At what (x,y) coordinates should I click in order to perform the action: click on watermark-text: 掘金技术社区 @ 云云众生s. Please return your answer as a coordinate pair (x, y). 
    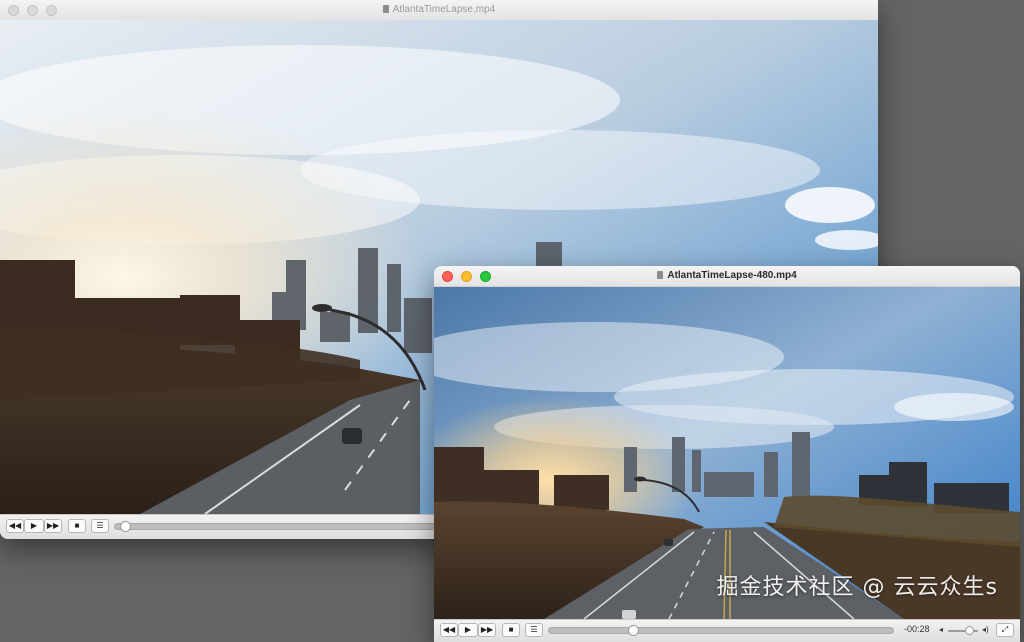
    Looking at the image, I should click on (857, 587).